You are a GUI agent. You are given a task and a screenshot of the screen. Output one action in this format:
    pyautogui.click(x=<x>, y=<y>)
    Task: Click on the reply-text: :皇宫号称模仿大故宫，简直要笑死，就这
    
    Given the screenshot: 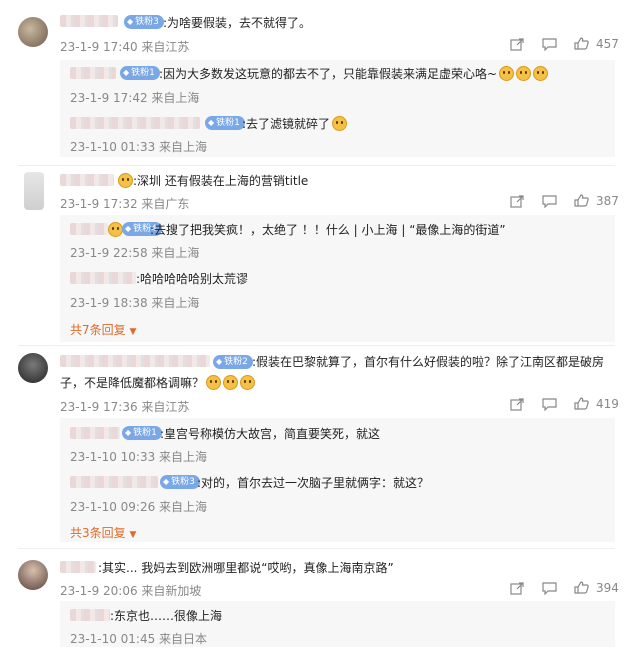 What is the action you would take?
    pyautogui.click(x=270, y=434)
    